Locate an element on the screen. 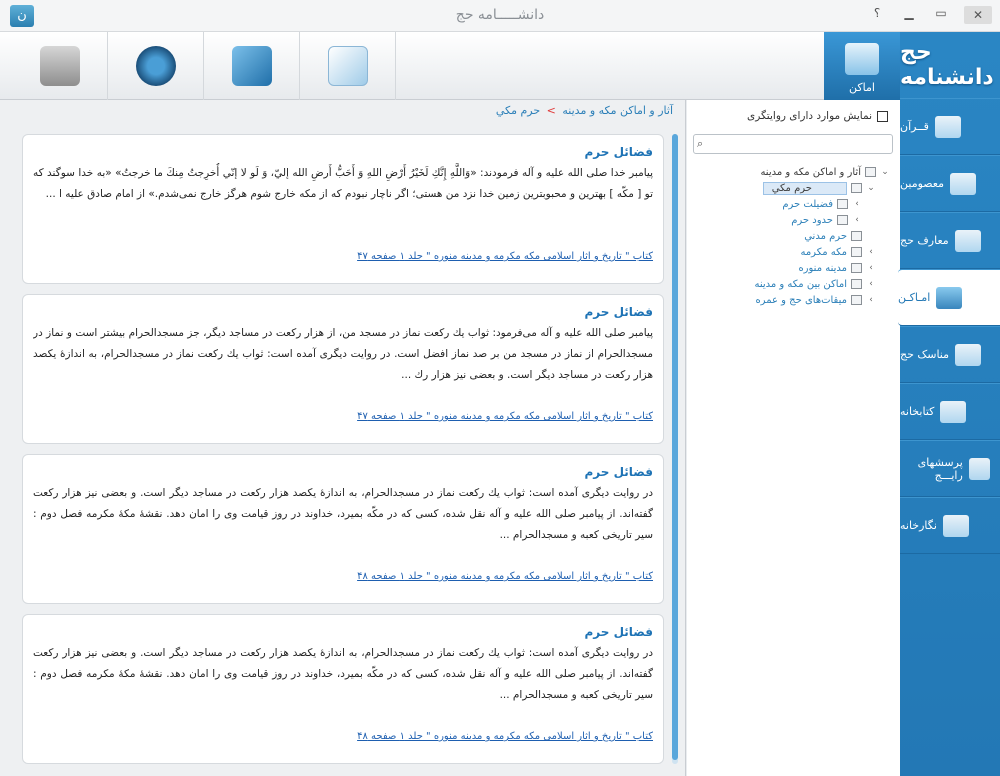 This screenshot has height=776, width=1000. tree-node-label: میقات‌های حج و عمره is located at coordinates (801, 300).